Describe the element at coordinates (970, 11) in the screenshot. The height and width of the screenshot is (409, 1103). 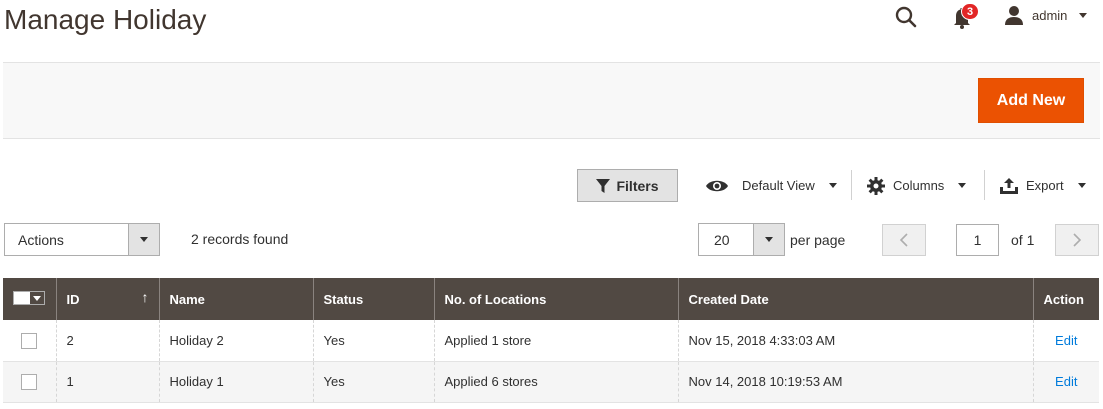
I see `notification-badge: 3` at that location.